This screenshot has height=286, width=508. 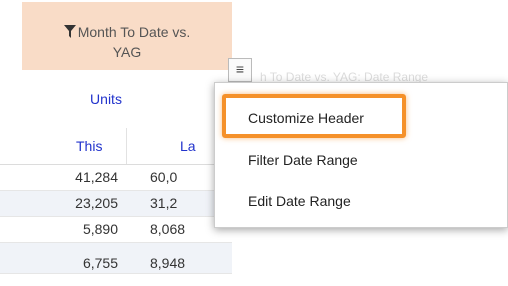 I want to click on menu-item-filter-date-range: Filter Date Range, so click(x=303, y=160).